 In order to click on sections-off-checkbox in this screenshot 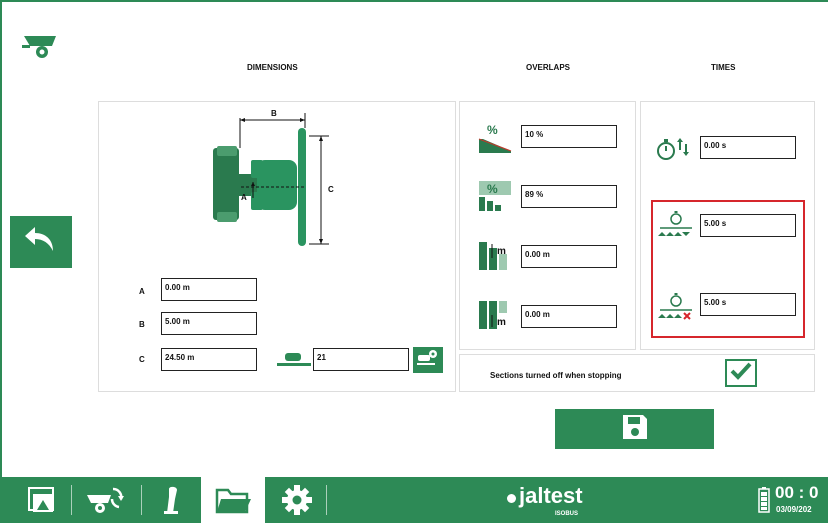, I will do `click(741, 373)`.